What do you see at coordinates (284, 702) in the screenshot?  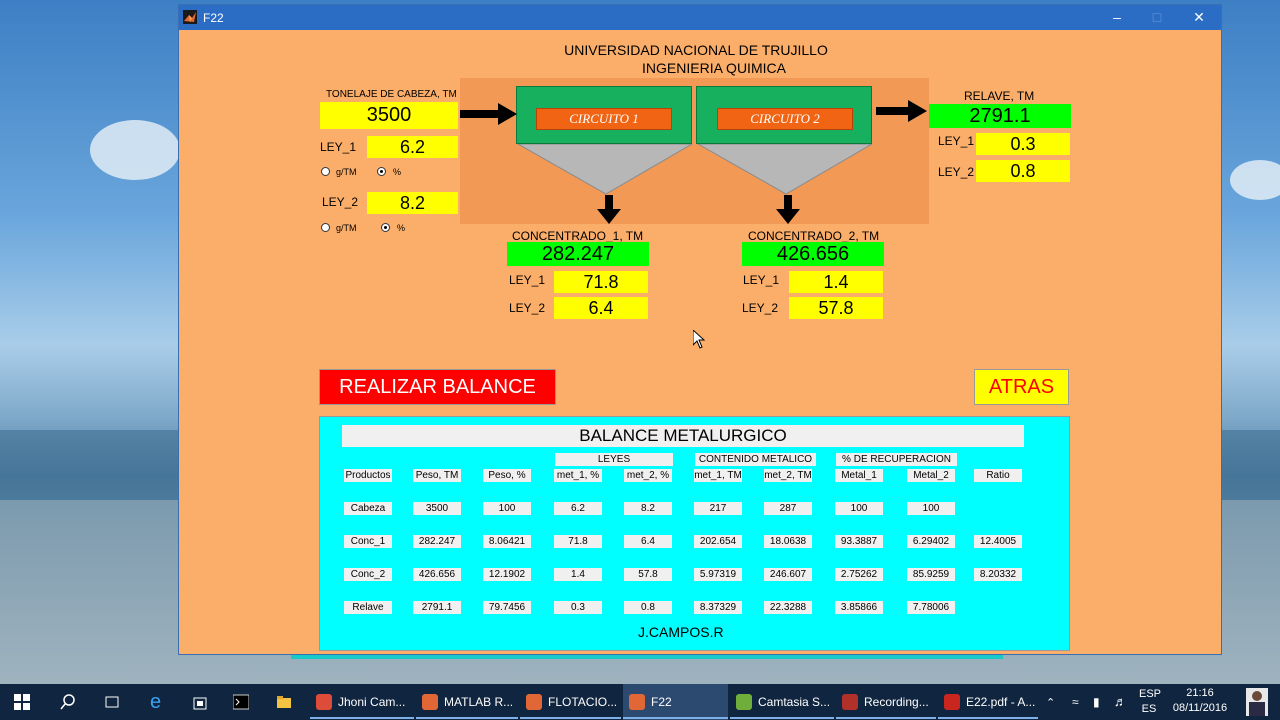 I see `file-explorer-icon` at bounding box center [284, 702].